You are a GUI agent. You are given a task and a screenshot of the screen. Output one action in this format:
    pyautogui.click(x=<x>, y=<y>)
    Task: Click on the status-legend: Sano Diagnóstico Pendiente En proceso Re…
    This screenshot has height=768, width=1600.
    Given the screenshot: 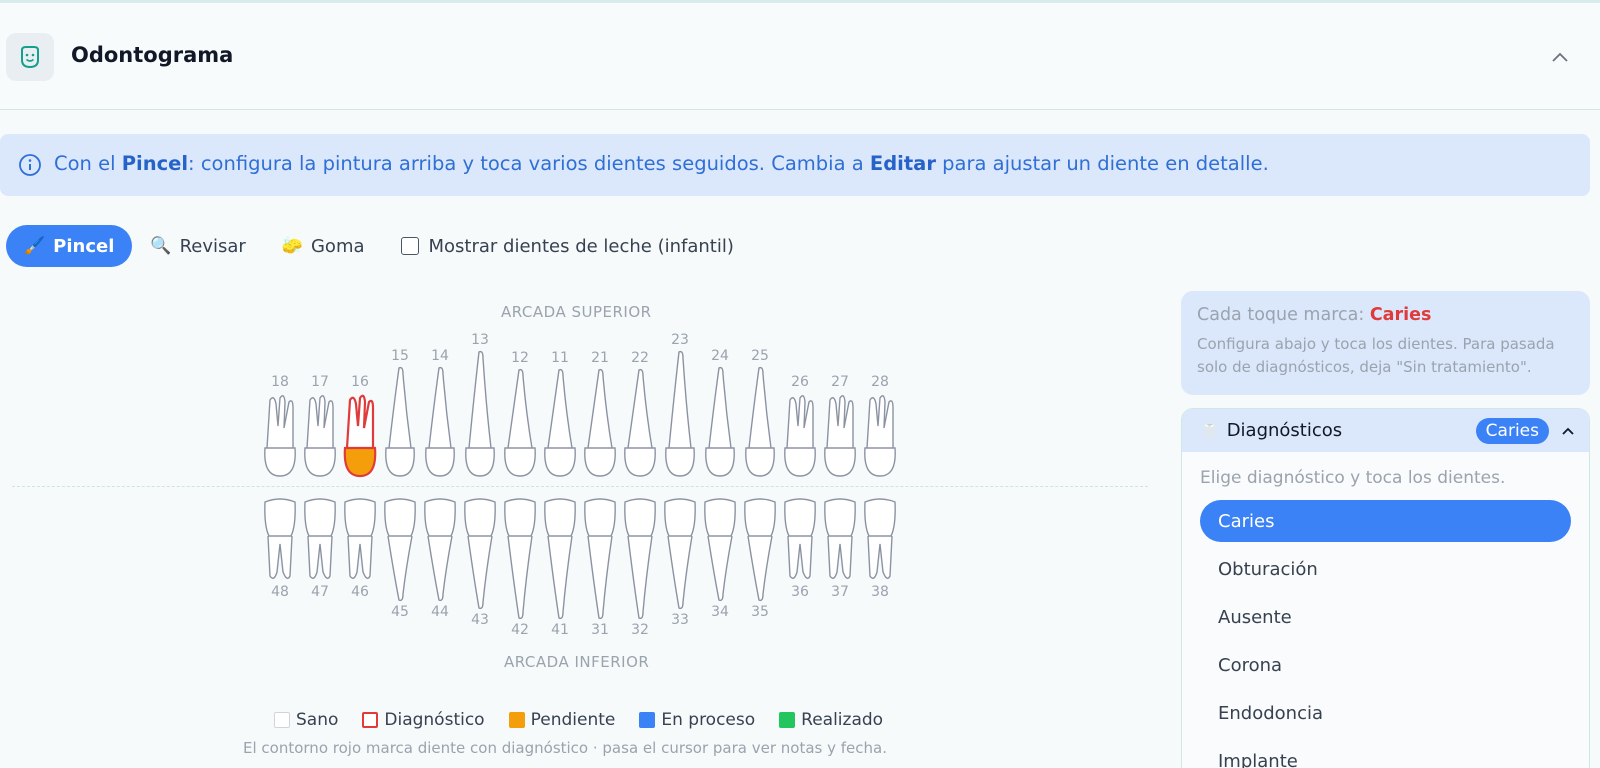 What is the action you would take?
    pyautogui.click(x=586, y=720)
    